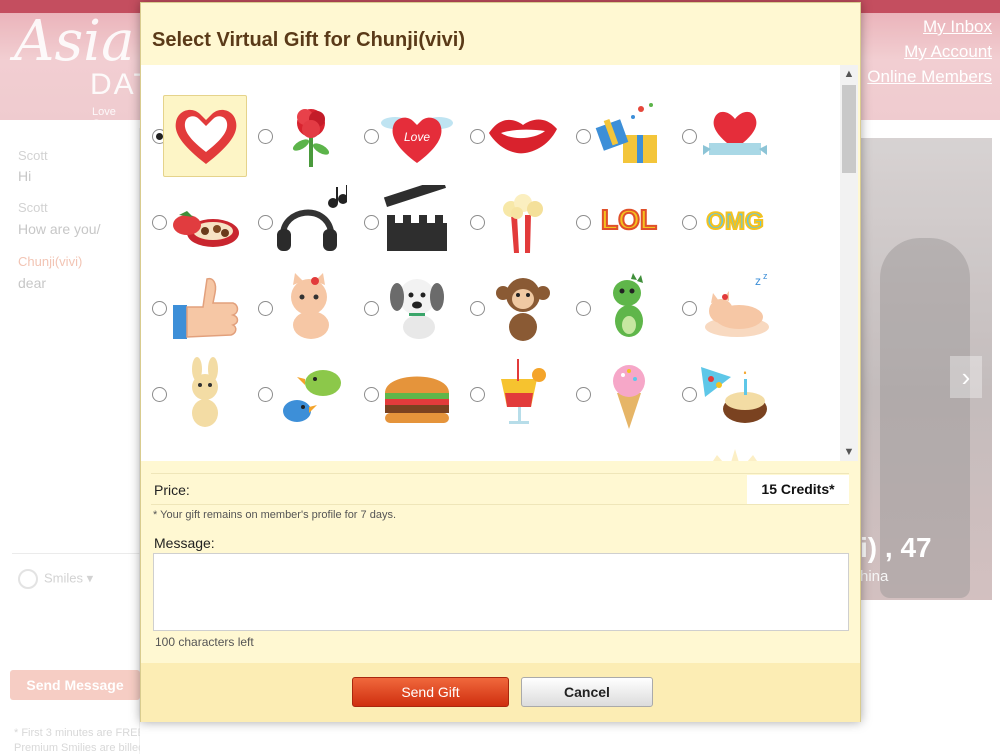  I want to click on gift-option: zz, so click(724, 307).